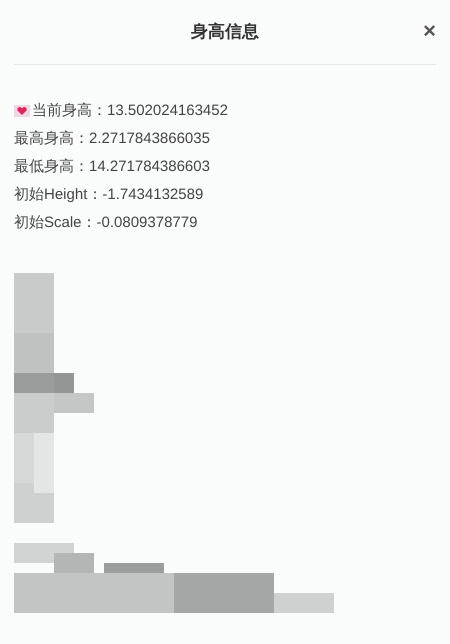  What do you see at coordinates (109, 194) in the screenshot?
I see `info-line: 初始Height：-1.7434132589` at bounding box center [109, 194].